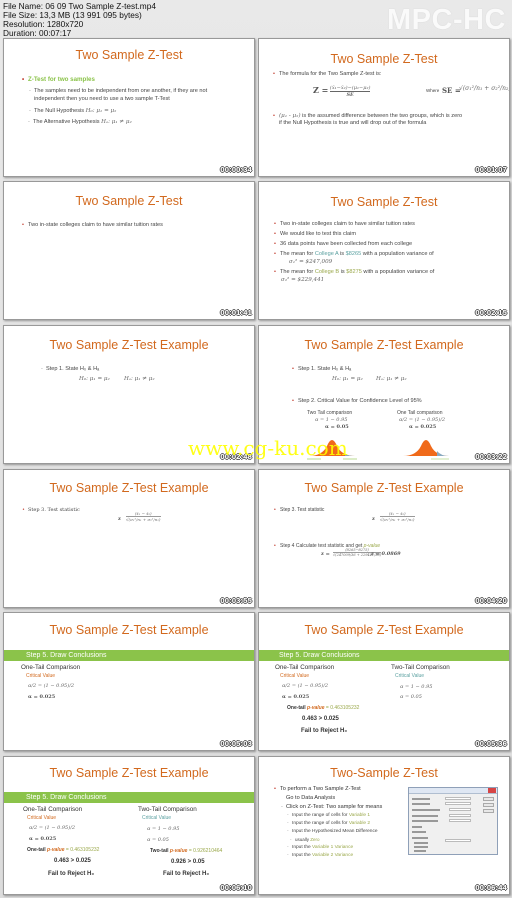 The width and height of the screenshot is (512, 898). What do you see at coordinates (333, 847) in the screenshot?
I see `highlight: Variable 1 Variance` at bounding box center [333, 847].